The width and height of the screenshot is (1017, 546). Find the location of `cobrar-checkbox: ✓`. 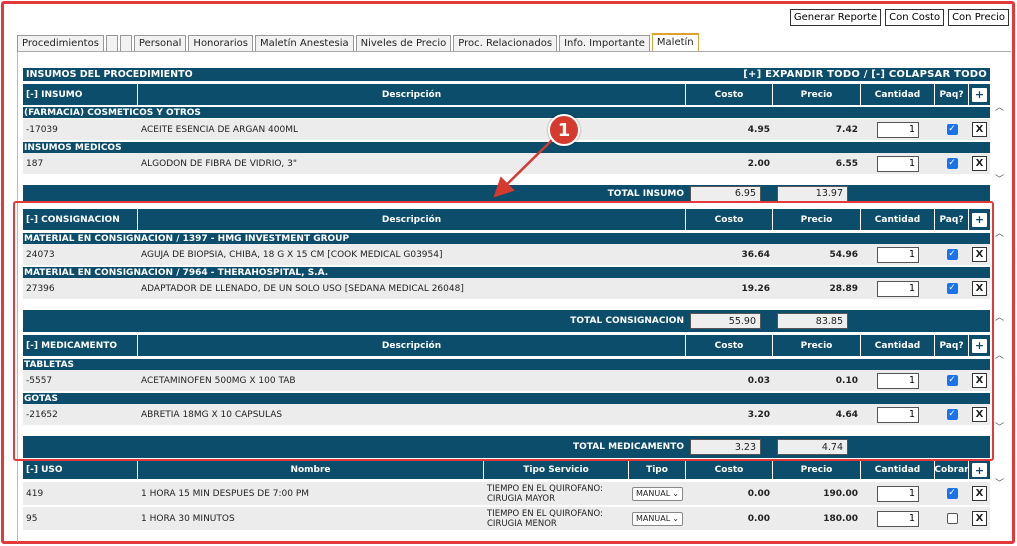

cobrar-checkbox: ✓ is located at coordinates (952, 493).